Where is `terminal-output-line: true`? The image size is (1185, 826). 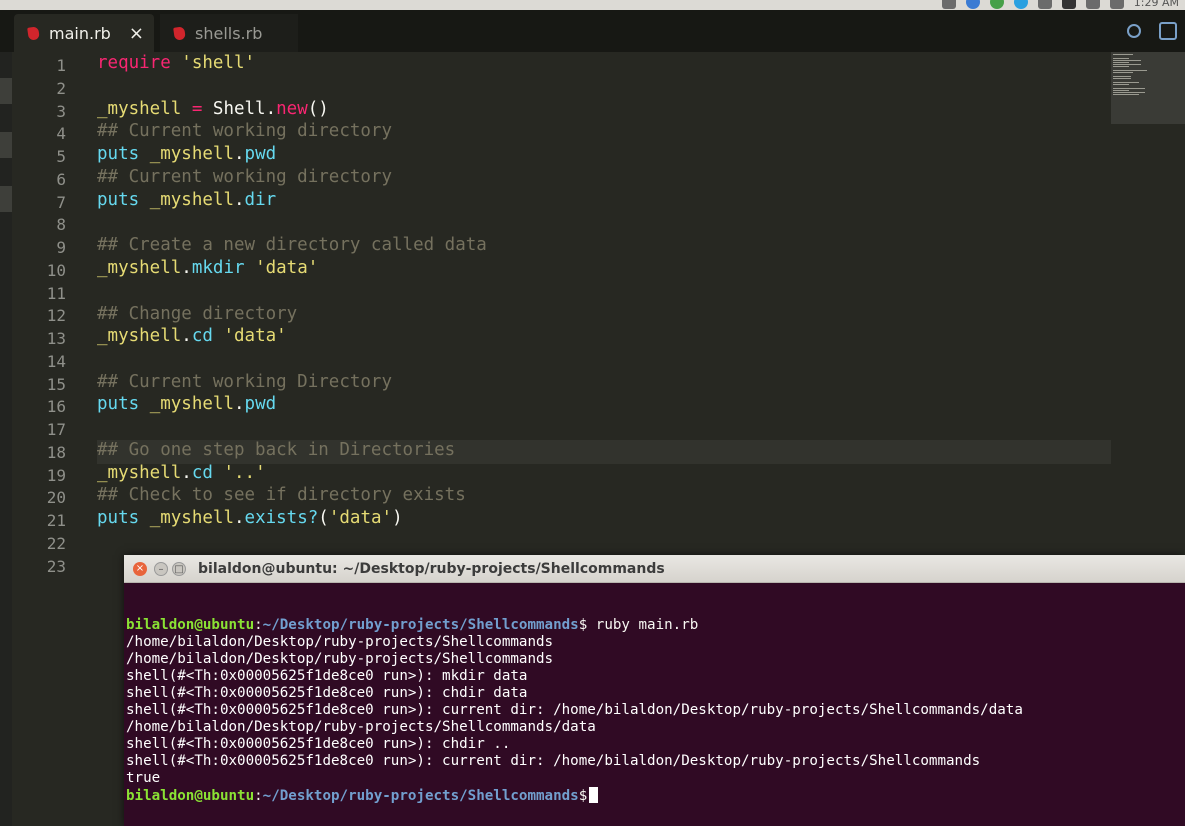
terminal-output-line: true is located at coordinates (143, 778).